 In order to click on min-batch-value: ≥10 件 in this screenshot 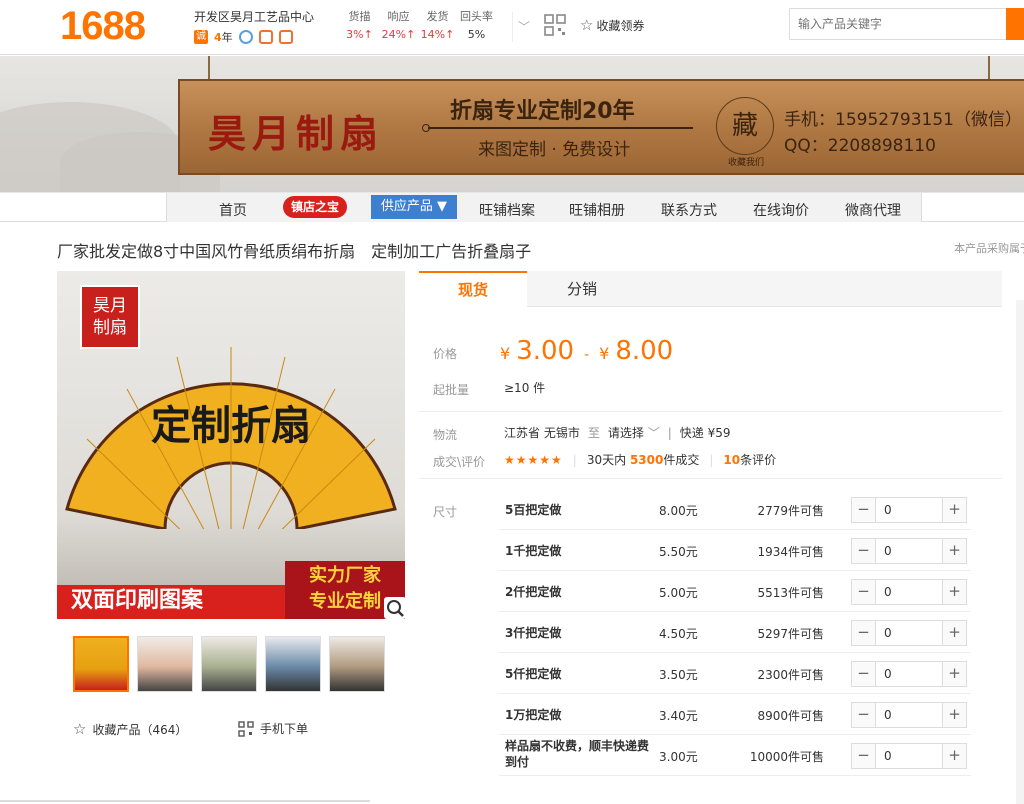, I will do `click(525, 388)`.